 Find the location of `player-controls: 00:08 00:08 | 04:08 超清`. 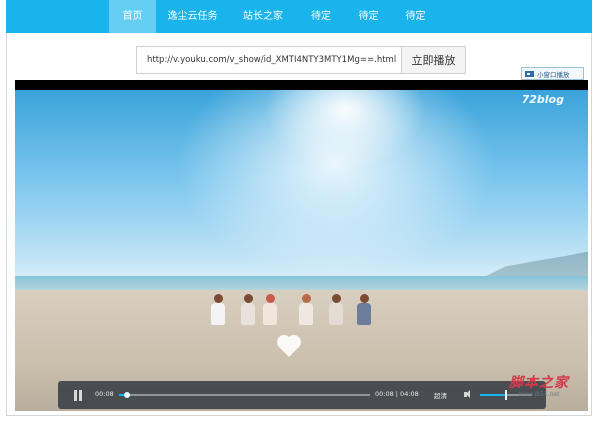

player-controls: 00:08 00:08 | 04:08 超清 is located at coordinates (302, 395).